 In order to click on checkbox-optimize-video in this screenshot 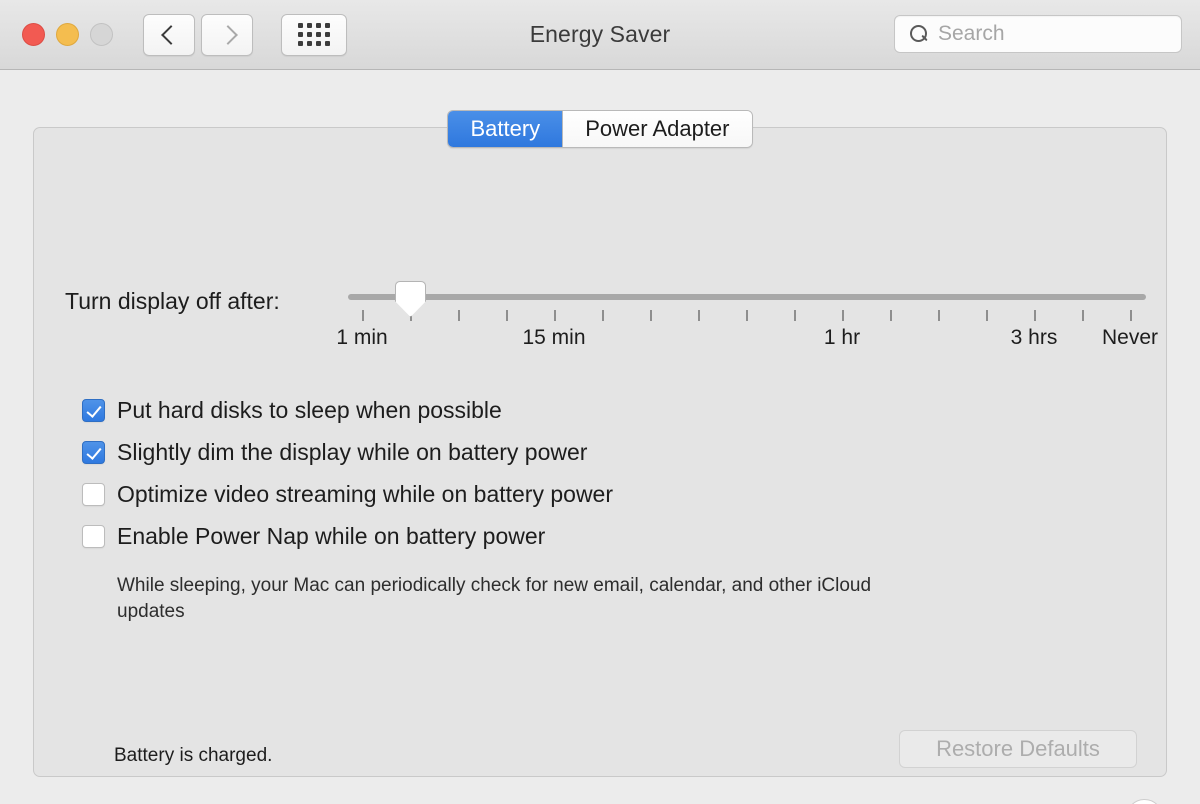, I will do `click(93, 494)`.